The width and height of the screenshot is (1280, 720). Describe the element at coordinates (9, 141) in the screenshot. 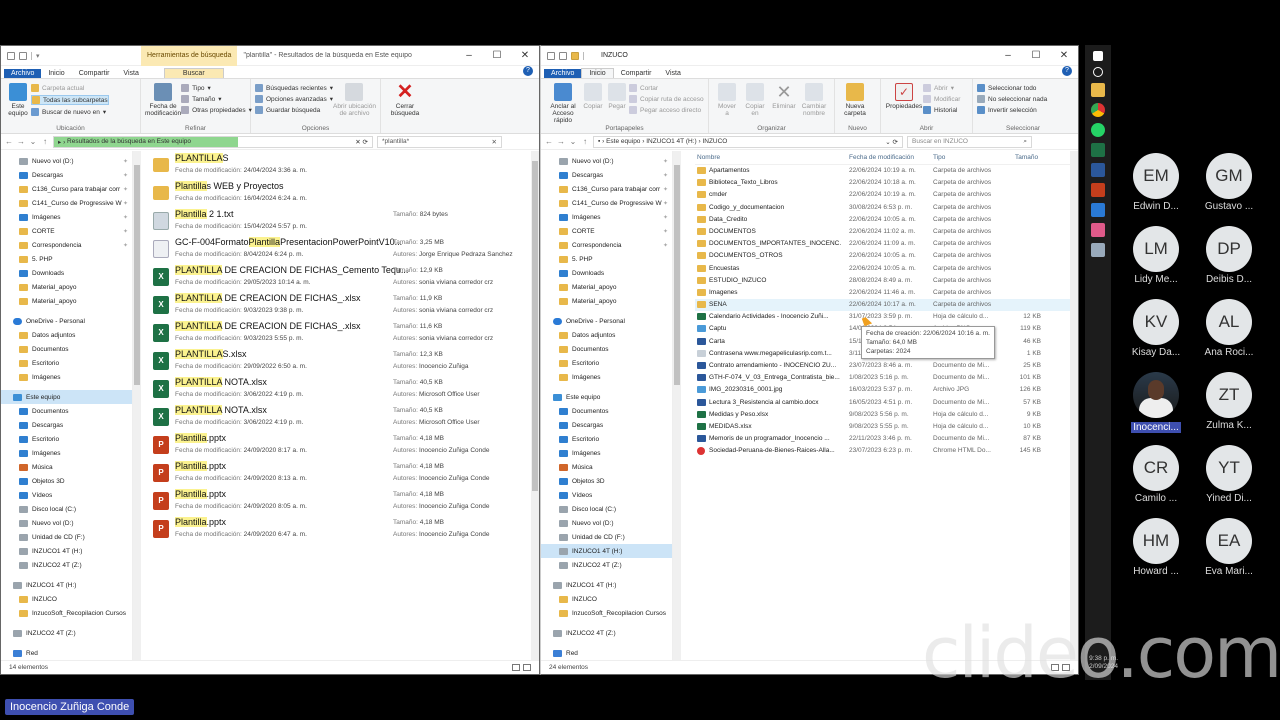

I see `back-arrow-icon: ←` at that location.